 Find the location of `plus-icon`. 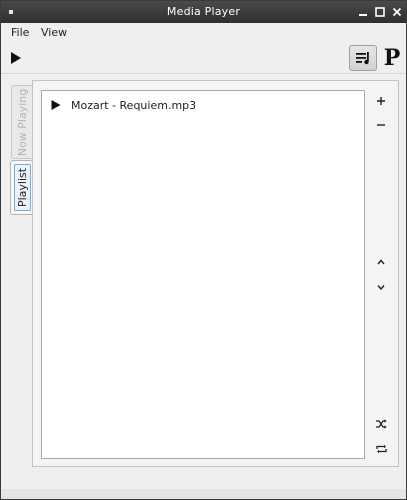

plus-icon is located at coordinates (381, 101).